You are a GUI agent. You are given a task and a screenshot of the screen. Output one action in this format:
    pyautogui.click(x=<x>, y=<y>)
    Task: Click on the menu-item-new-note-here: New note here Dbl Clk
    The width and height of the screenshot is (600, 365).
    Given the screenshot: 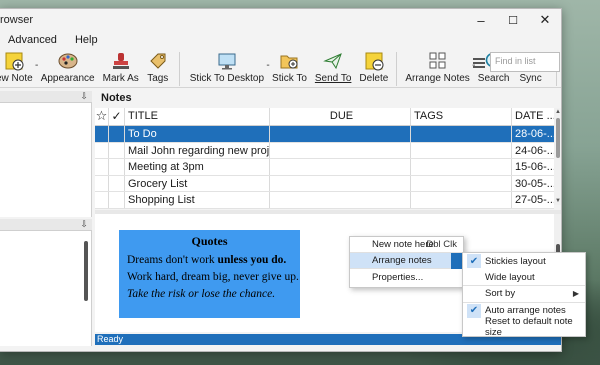 What is the action you would take?
    pyautogui.click(x=406, y=245)
    